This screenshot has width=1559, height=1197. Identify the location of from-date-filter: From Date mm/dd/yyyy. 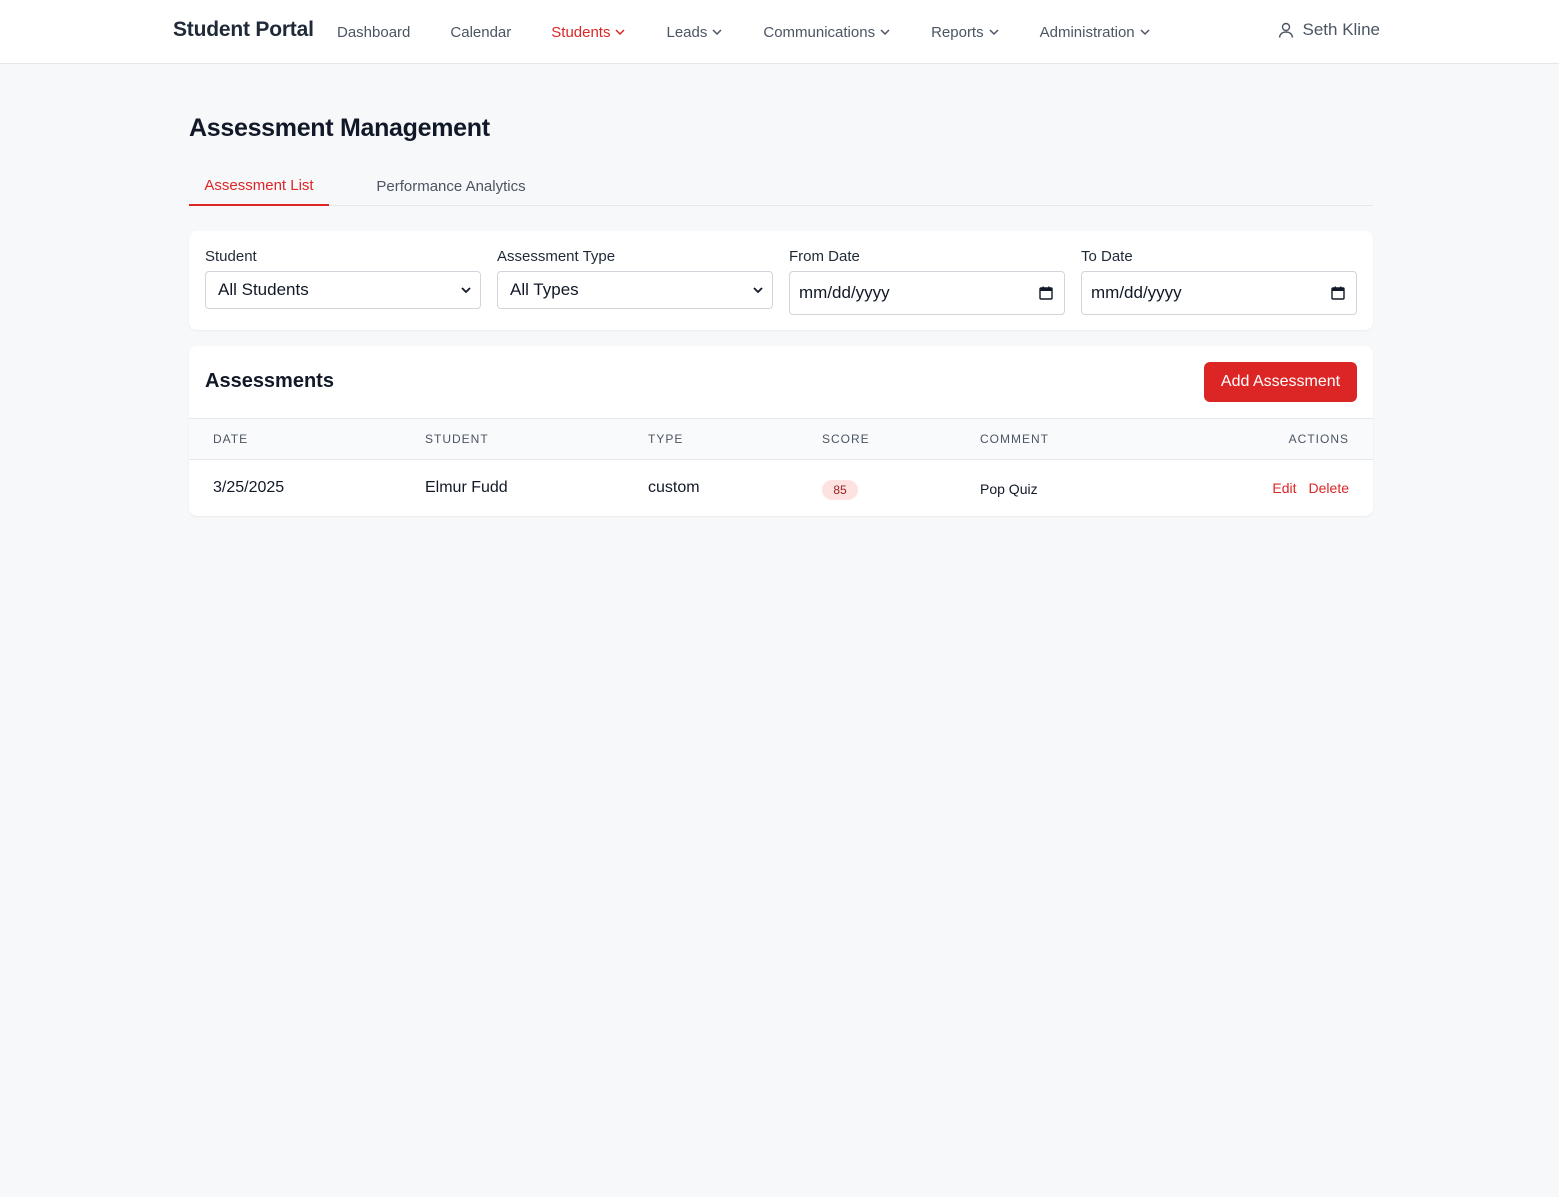
(927, 281).